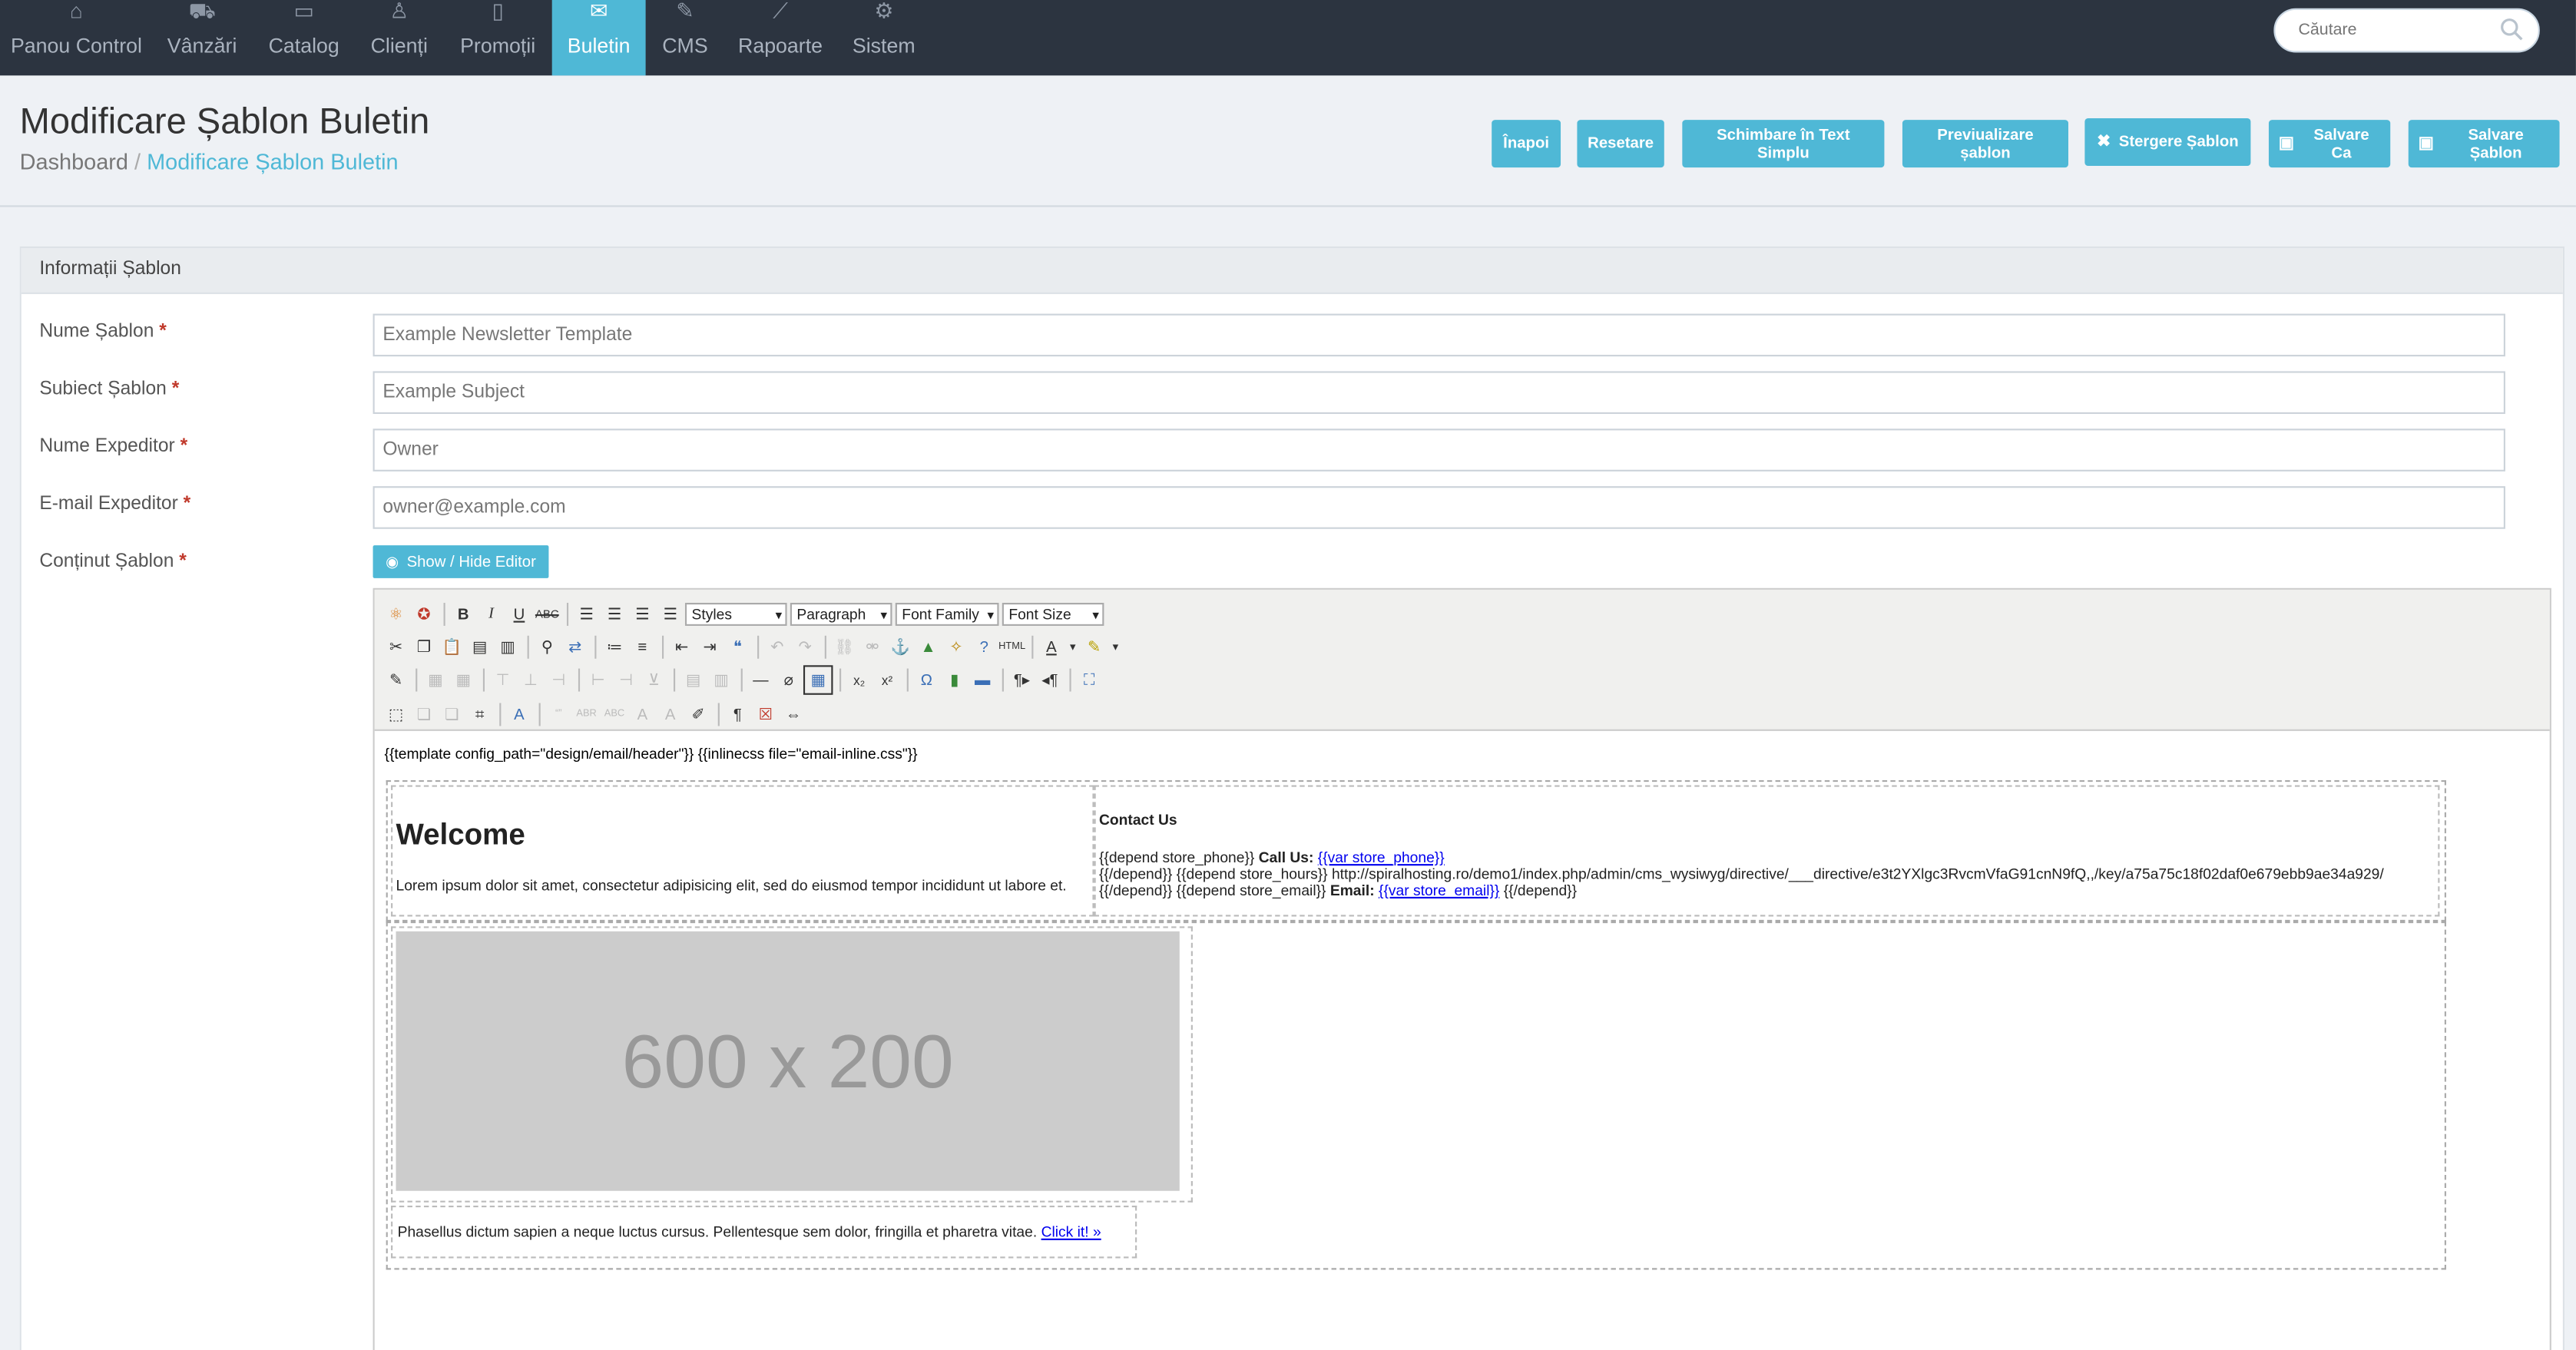  Describe the element at coordinates (887, 680) in the screenshot. I see `superscript-icon: x²` at that location.